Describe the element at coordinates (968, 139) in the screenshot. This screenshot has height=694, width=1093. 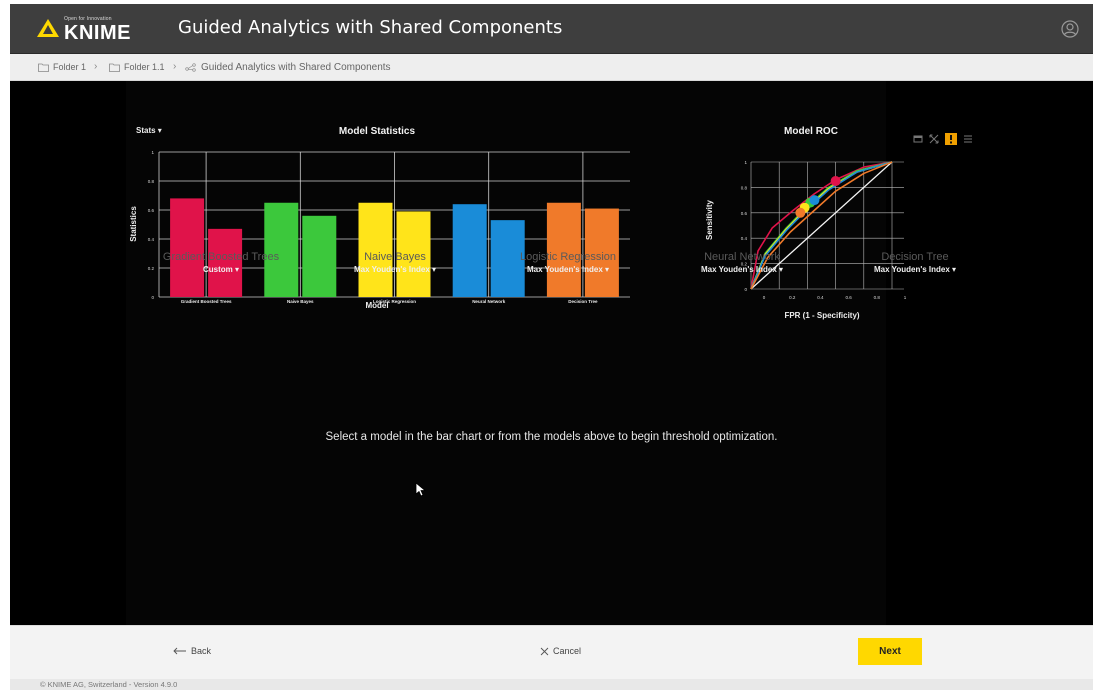
I see `menu-icon` at that location.